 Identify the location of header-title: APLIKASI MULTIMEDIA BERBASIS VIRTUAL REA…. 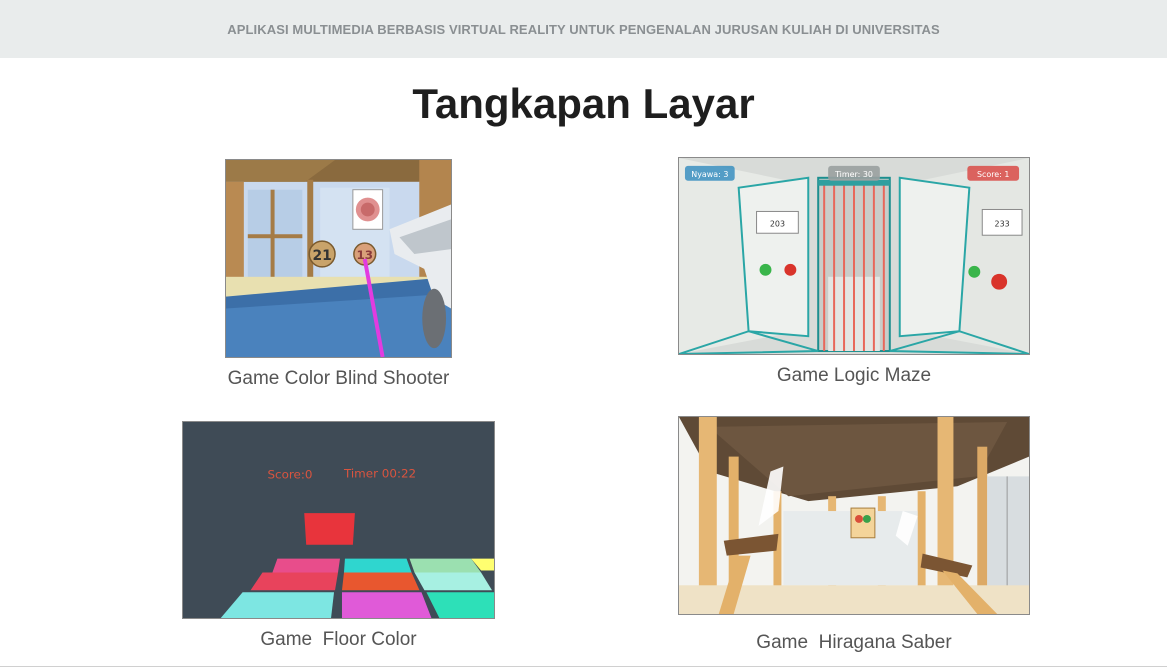
(583, 29).